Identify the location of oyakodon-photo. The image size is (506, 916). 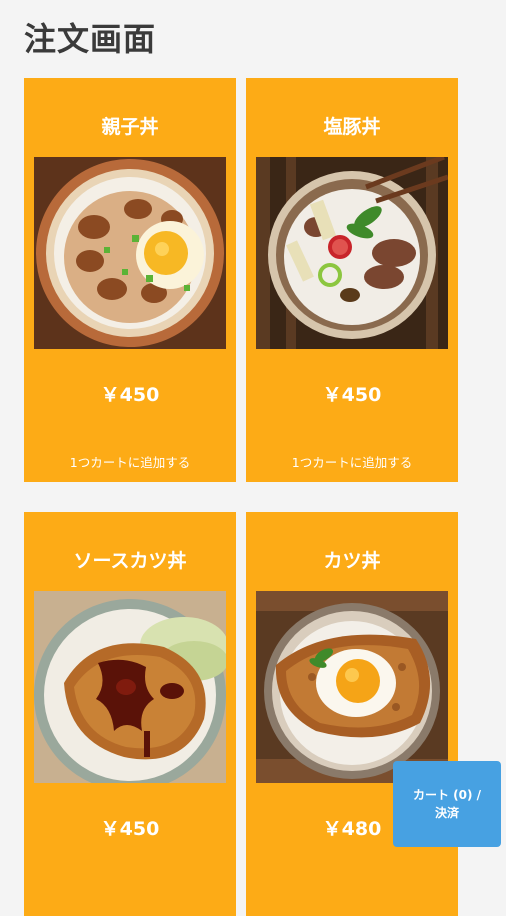
(130, 253).